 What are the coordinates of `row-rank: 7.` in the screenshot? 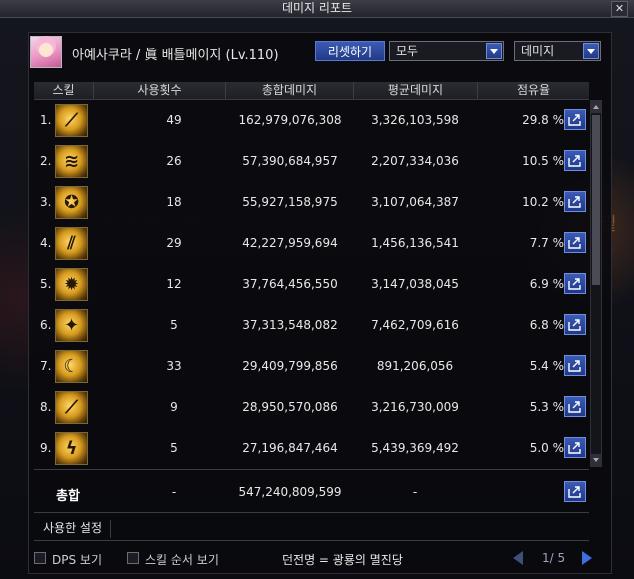 It's located at (46, 366).